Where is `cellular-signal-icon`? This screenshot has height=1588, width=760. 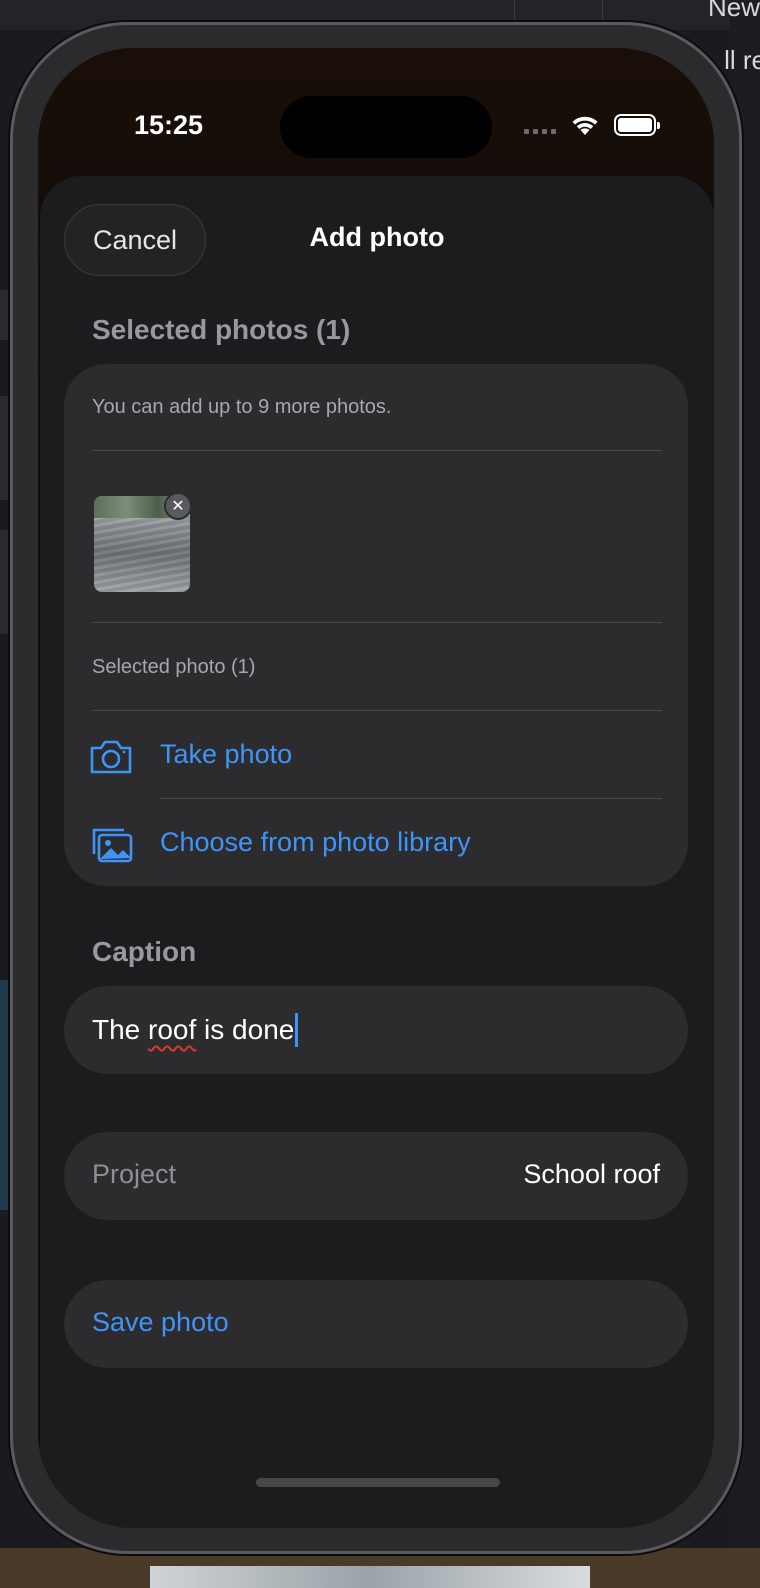 cellular-signal-icon is located at coordinates (540, 125).